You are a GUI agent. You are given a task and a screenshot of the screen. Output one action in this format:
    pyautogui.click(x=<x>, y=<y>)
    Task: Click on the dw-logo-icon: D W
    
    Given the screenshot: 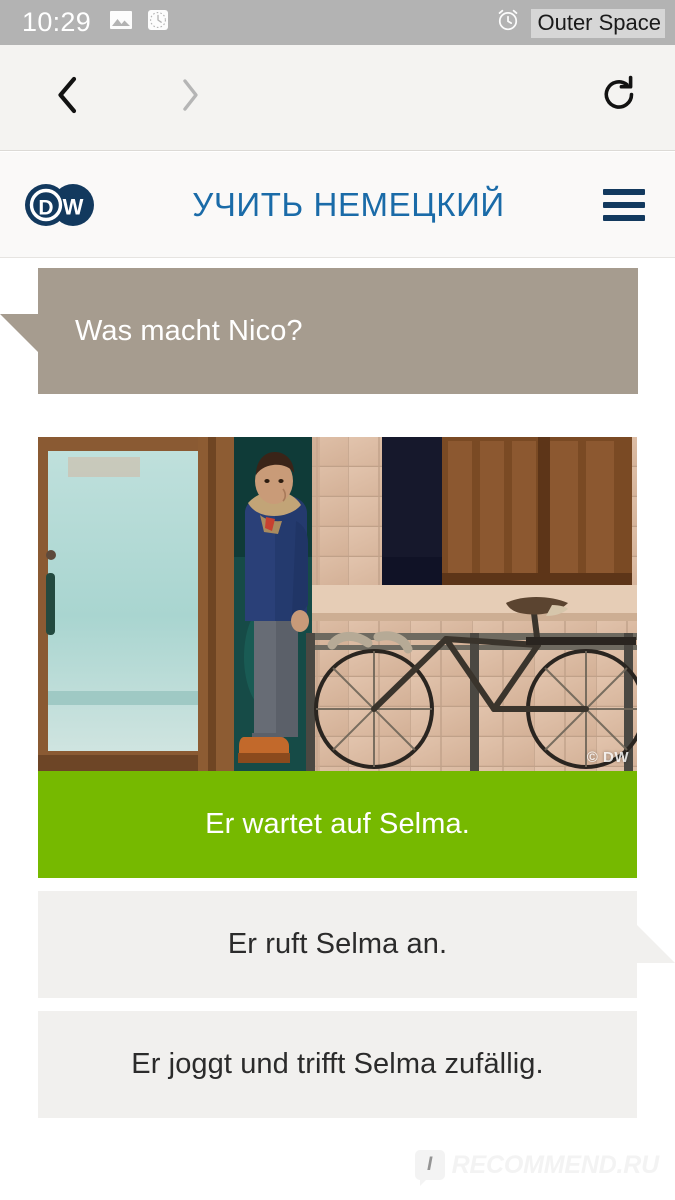 What is the action you would take?
    pyautogui.click(x=60, y=205)
    